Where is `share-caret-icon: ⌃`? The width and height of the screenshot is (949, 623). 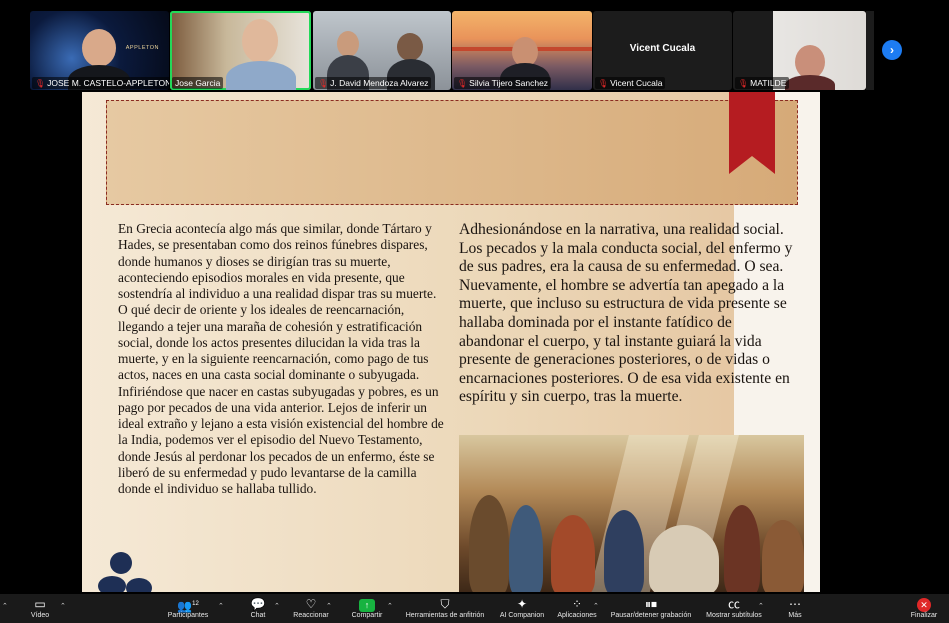
share-caret-icon: ⌃ is located at coordinates (390, 606).